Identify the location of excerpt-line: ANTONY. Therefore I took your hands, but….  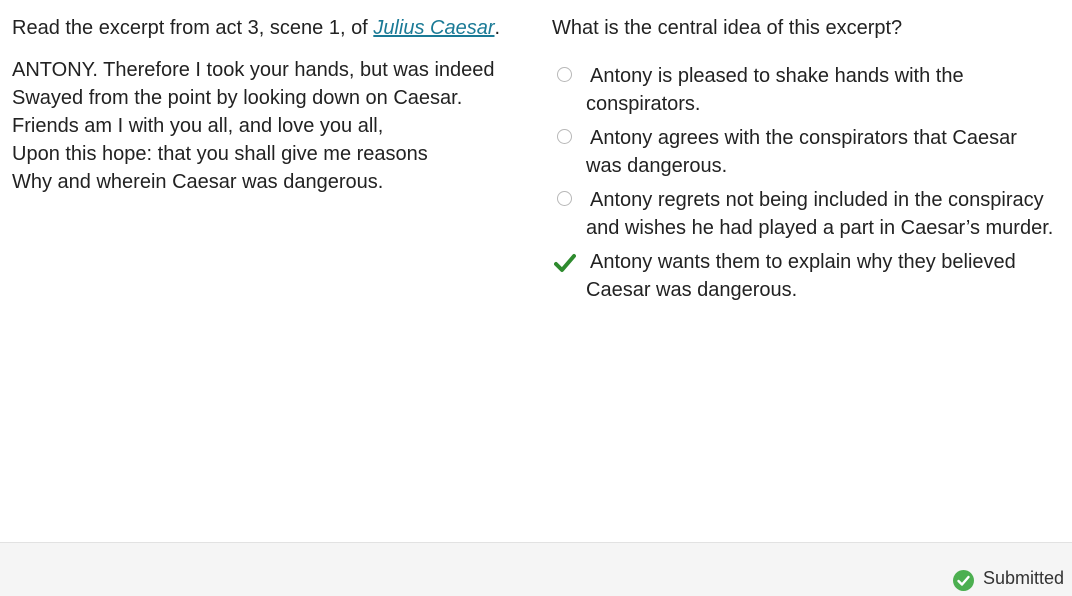
(253, 70).